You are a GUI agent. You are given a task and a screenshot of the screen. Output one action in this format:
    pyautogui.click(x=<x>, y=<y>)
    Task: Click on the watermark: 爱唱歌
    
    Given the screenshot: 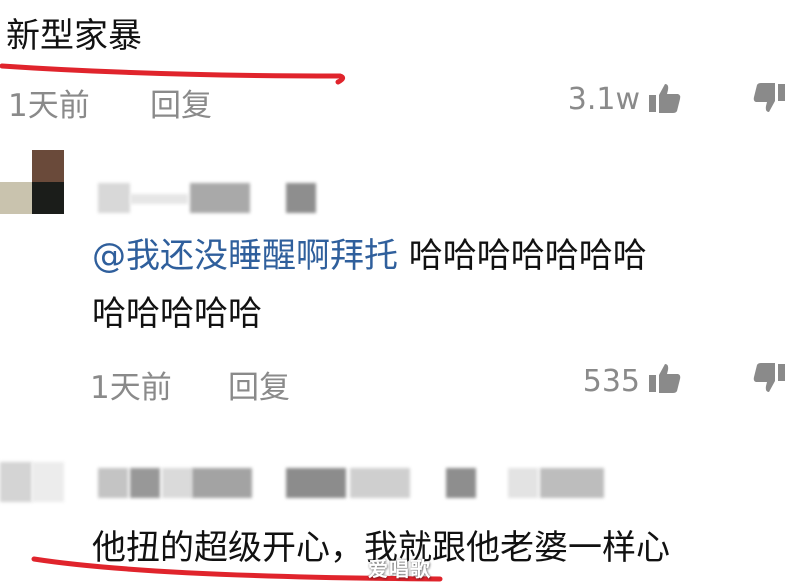 What is the action you would take?
    pyautogui.click(x=399, y=569)
    